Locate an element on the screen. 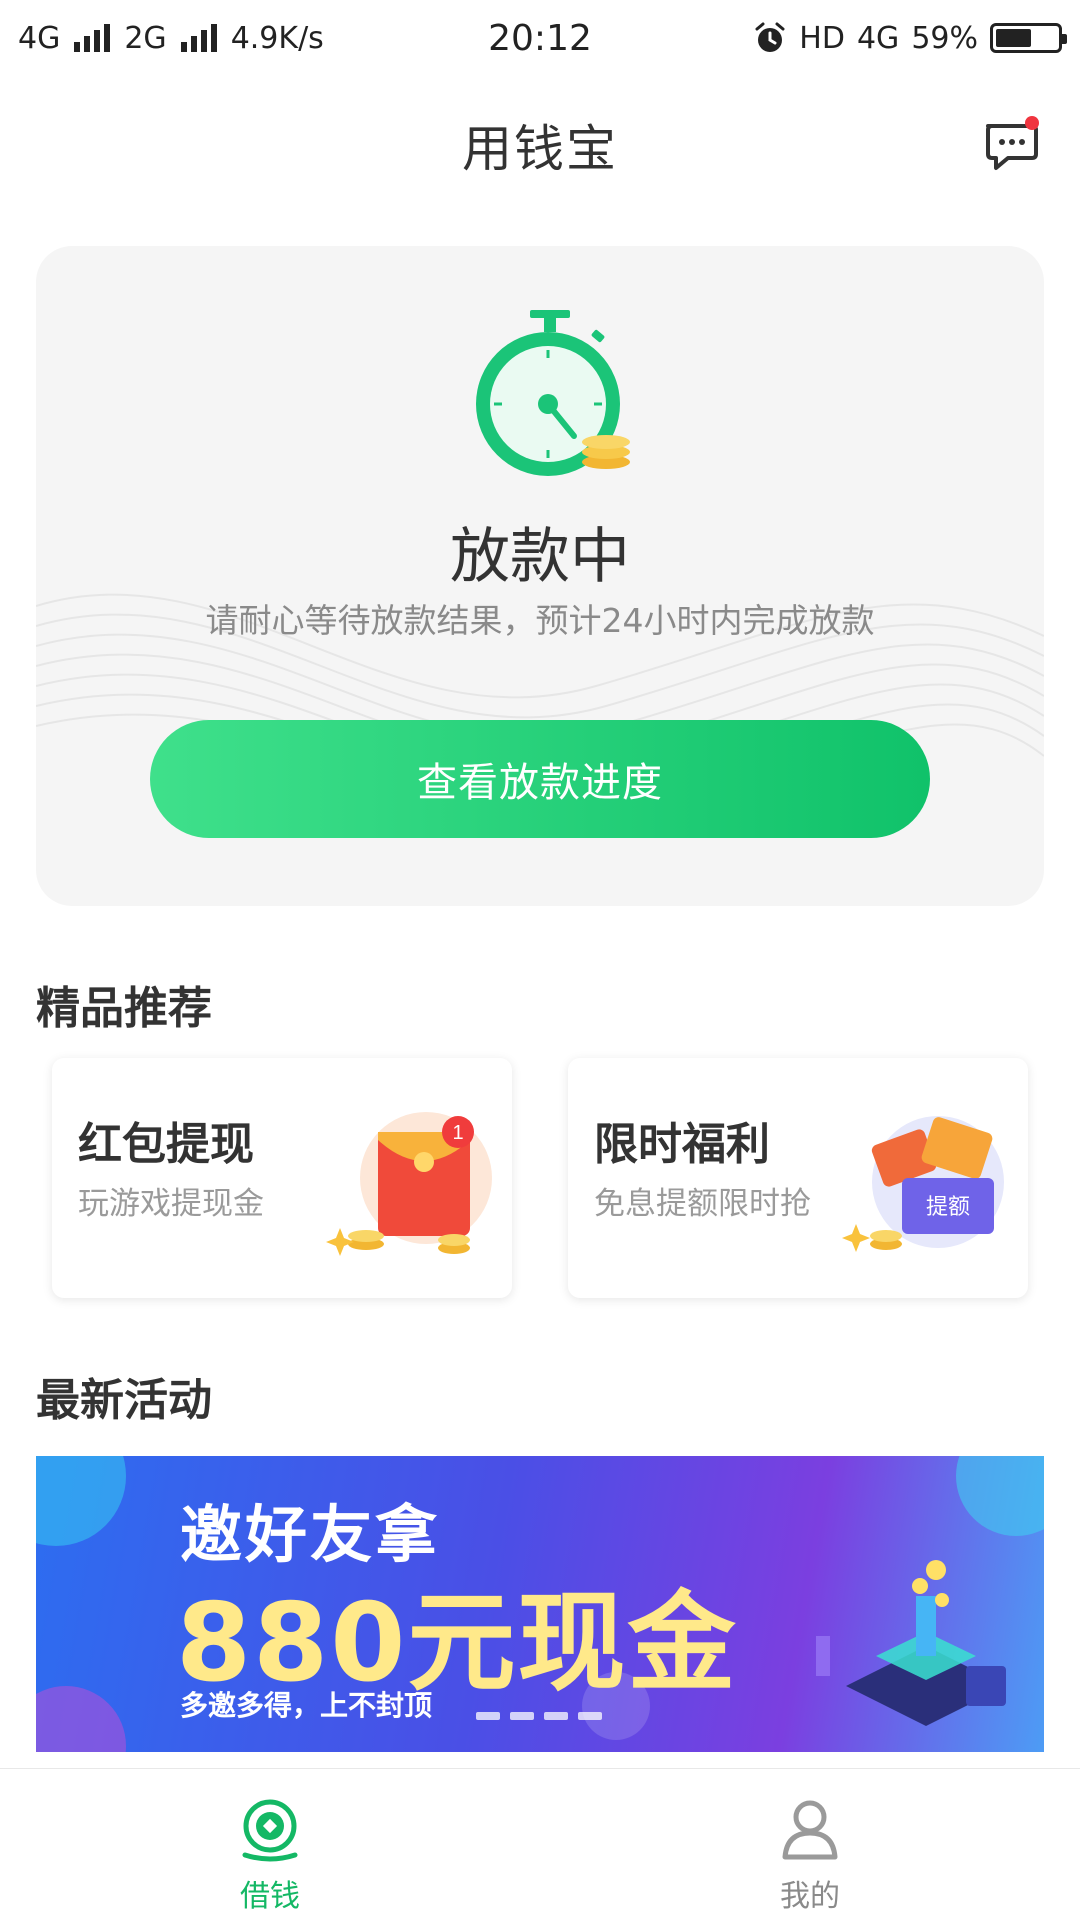 This screenshot has height=1920, width=1080. nav-label: 借钱 is located at coordinates (270, 1896).